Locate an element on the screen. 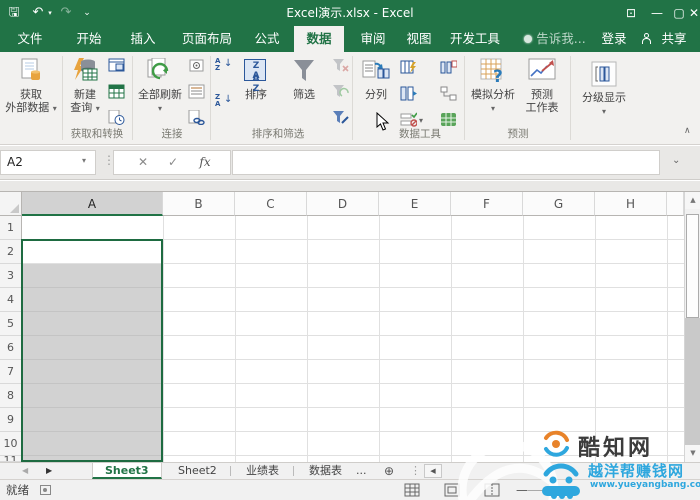 The width and height of the screenshot is (700, 500). mouse-cursor is located at coordinates (383, 121).